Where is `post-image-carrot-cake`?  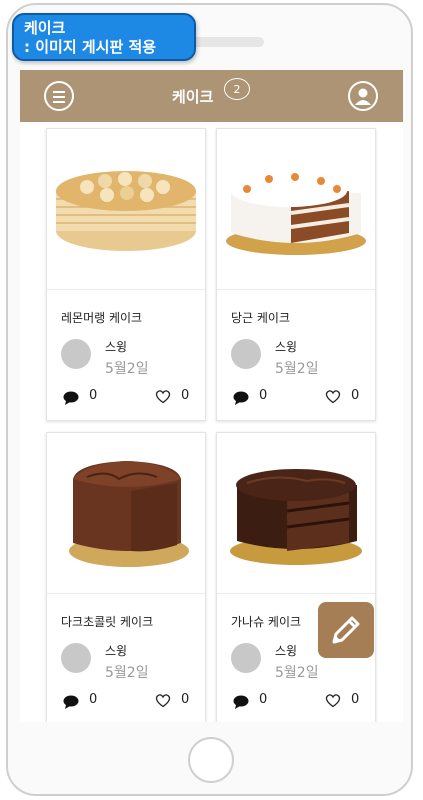 post-image-carrot-cake is located at coordinates (296, 214).